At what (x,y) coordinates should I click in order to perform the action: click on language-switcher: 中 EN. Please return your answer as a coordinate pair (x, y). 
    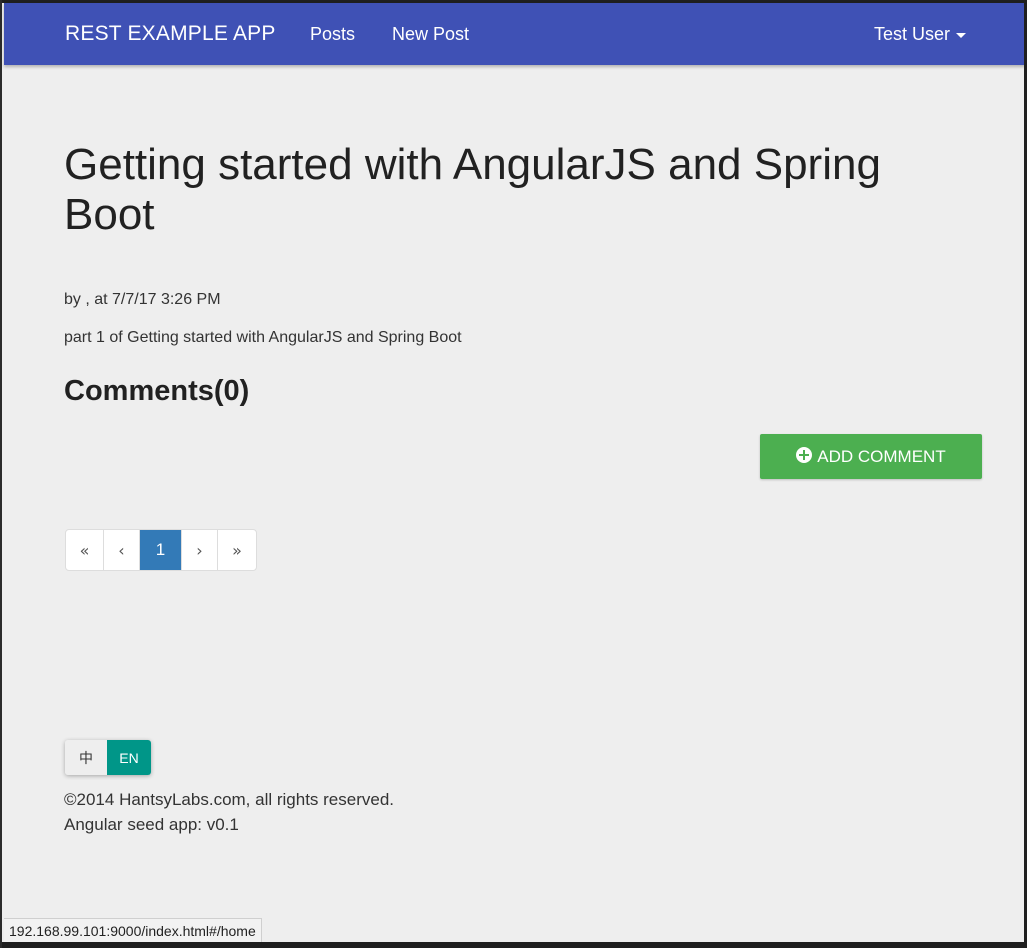
    Looking at the image, I should click on (108, 757).